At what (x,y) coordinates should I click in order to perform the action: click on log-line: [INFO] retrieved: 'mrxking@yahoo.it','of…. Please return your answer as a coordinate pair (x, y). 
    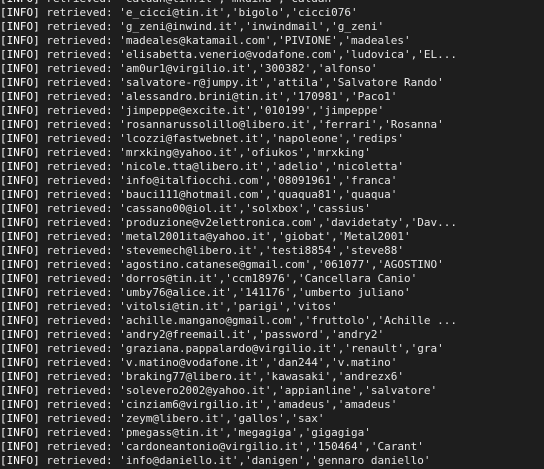
    Looking at the image, I should click on (228, 153).